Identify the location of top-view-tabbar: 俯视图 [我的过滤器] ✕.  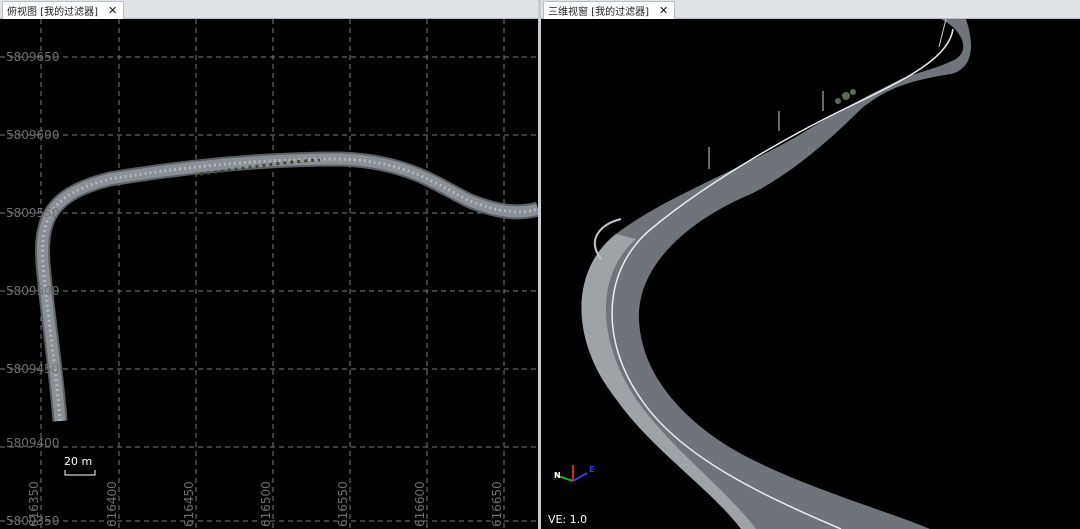
(269, 9).